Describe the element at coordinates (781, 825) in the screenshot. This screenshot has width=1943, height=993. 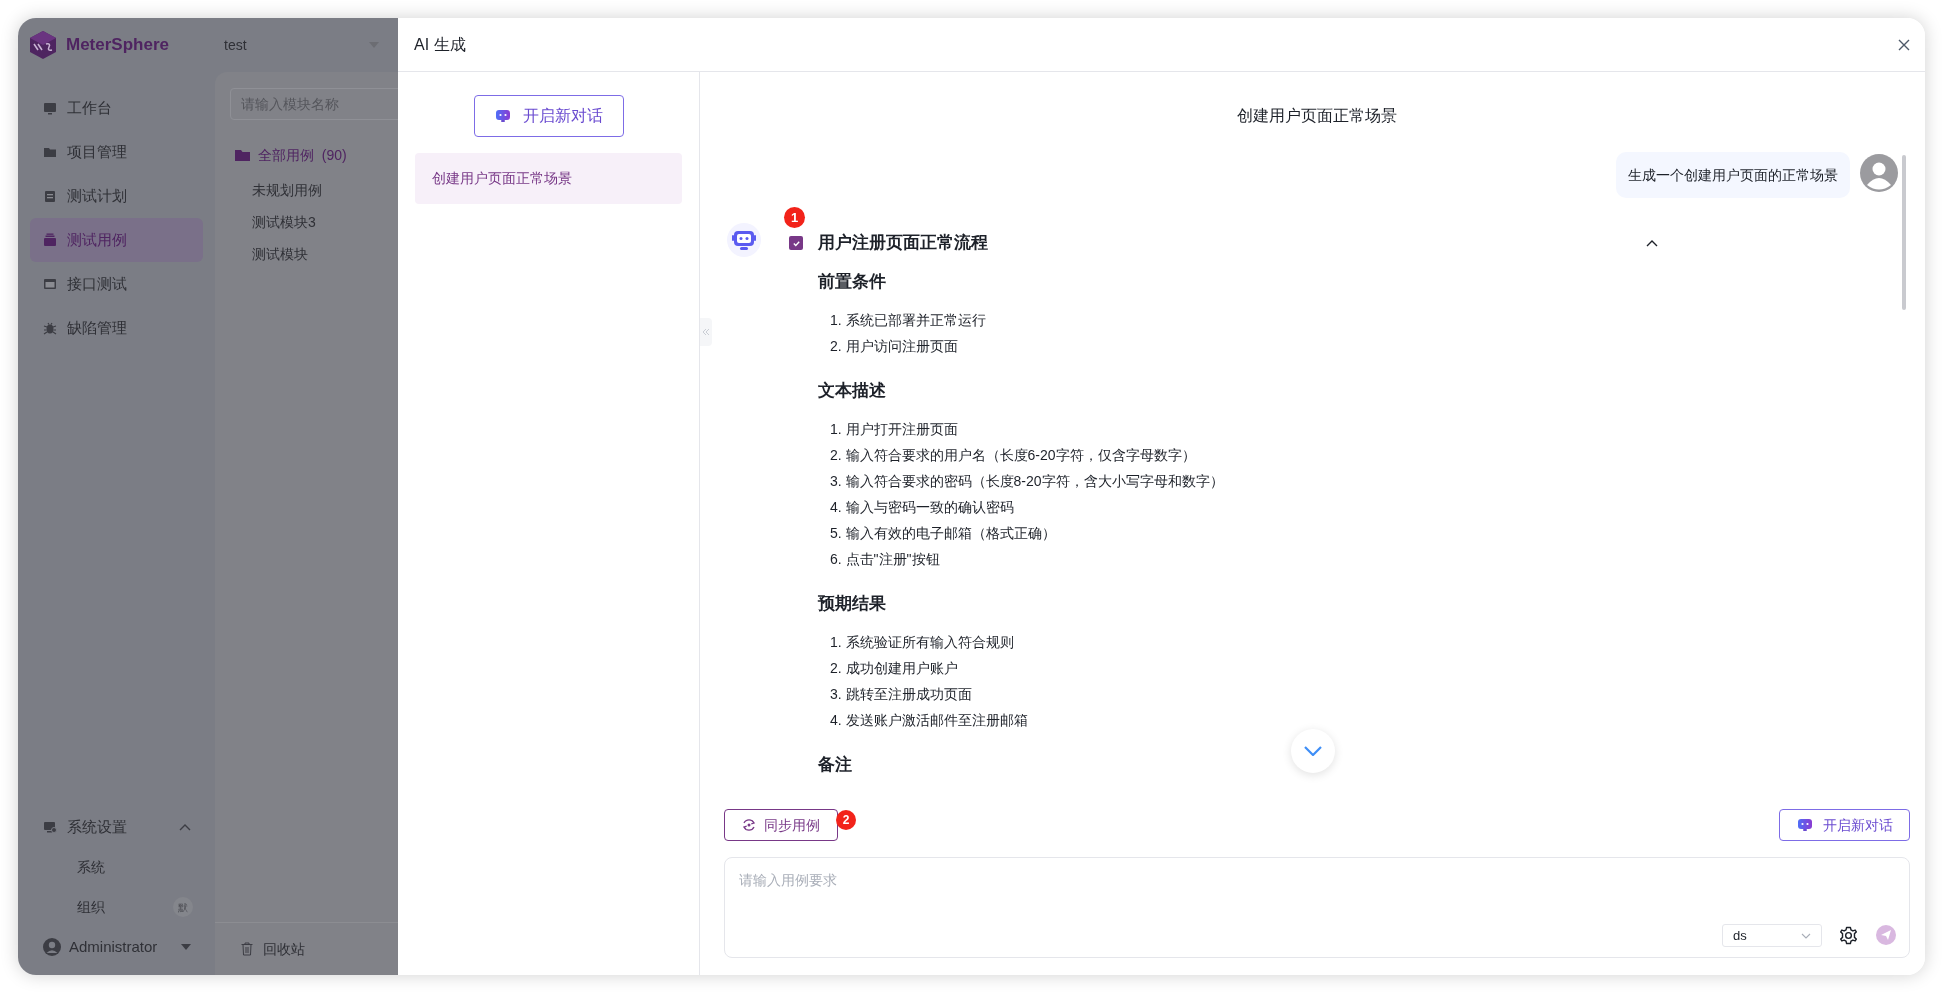
I see `sync-cases-button: 同步用例` at that location.